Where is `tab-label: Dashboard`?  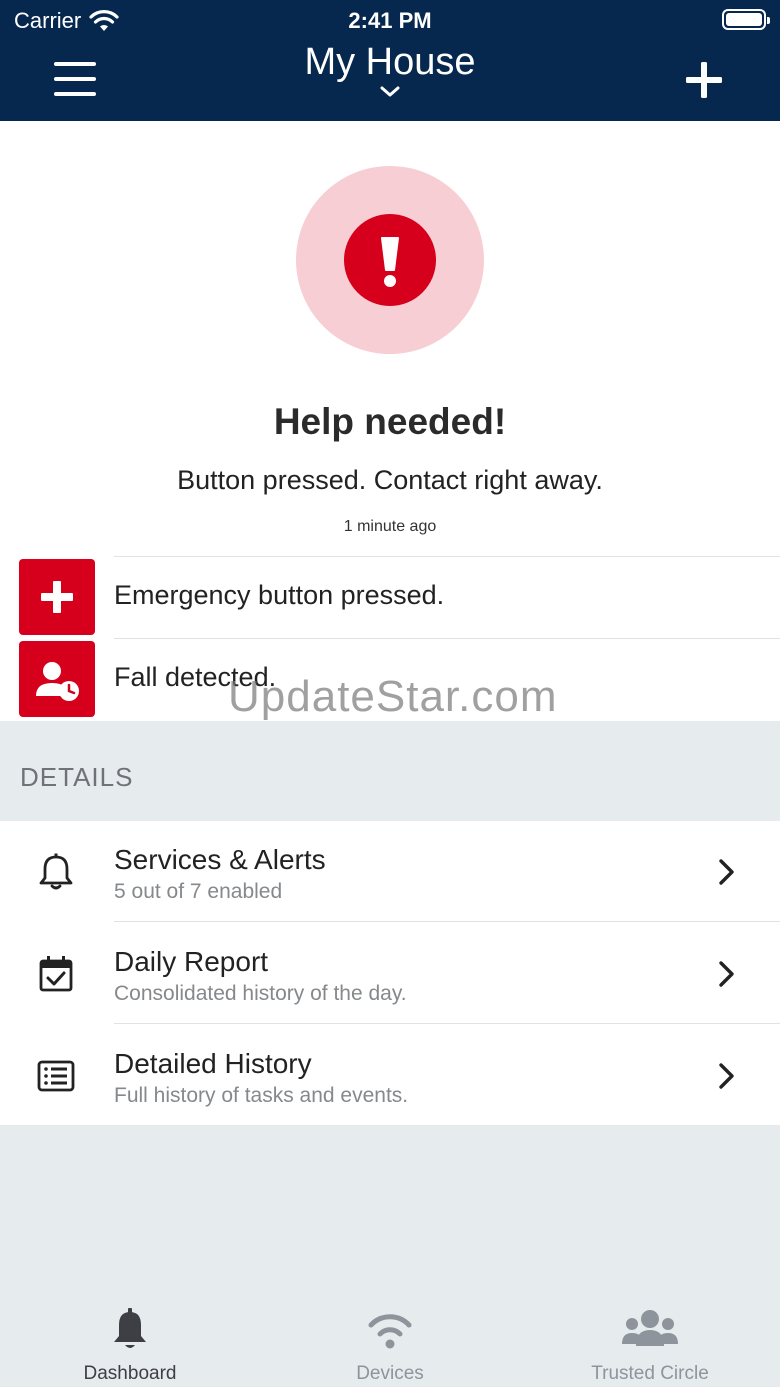 tab-label: Dashboard is located at coordinates (130, 1373).